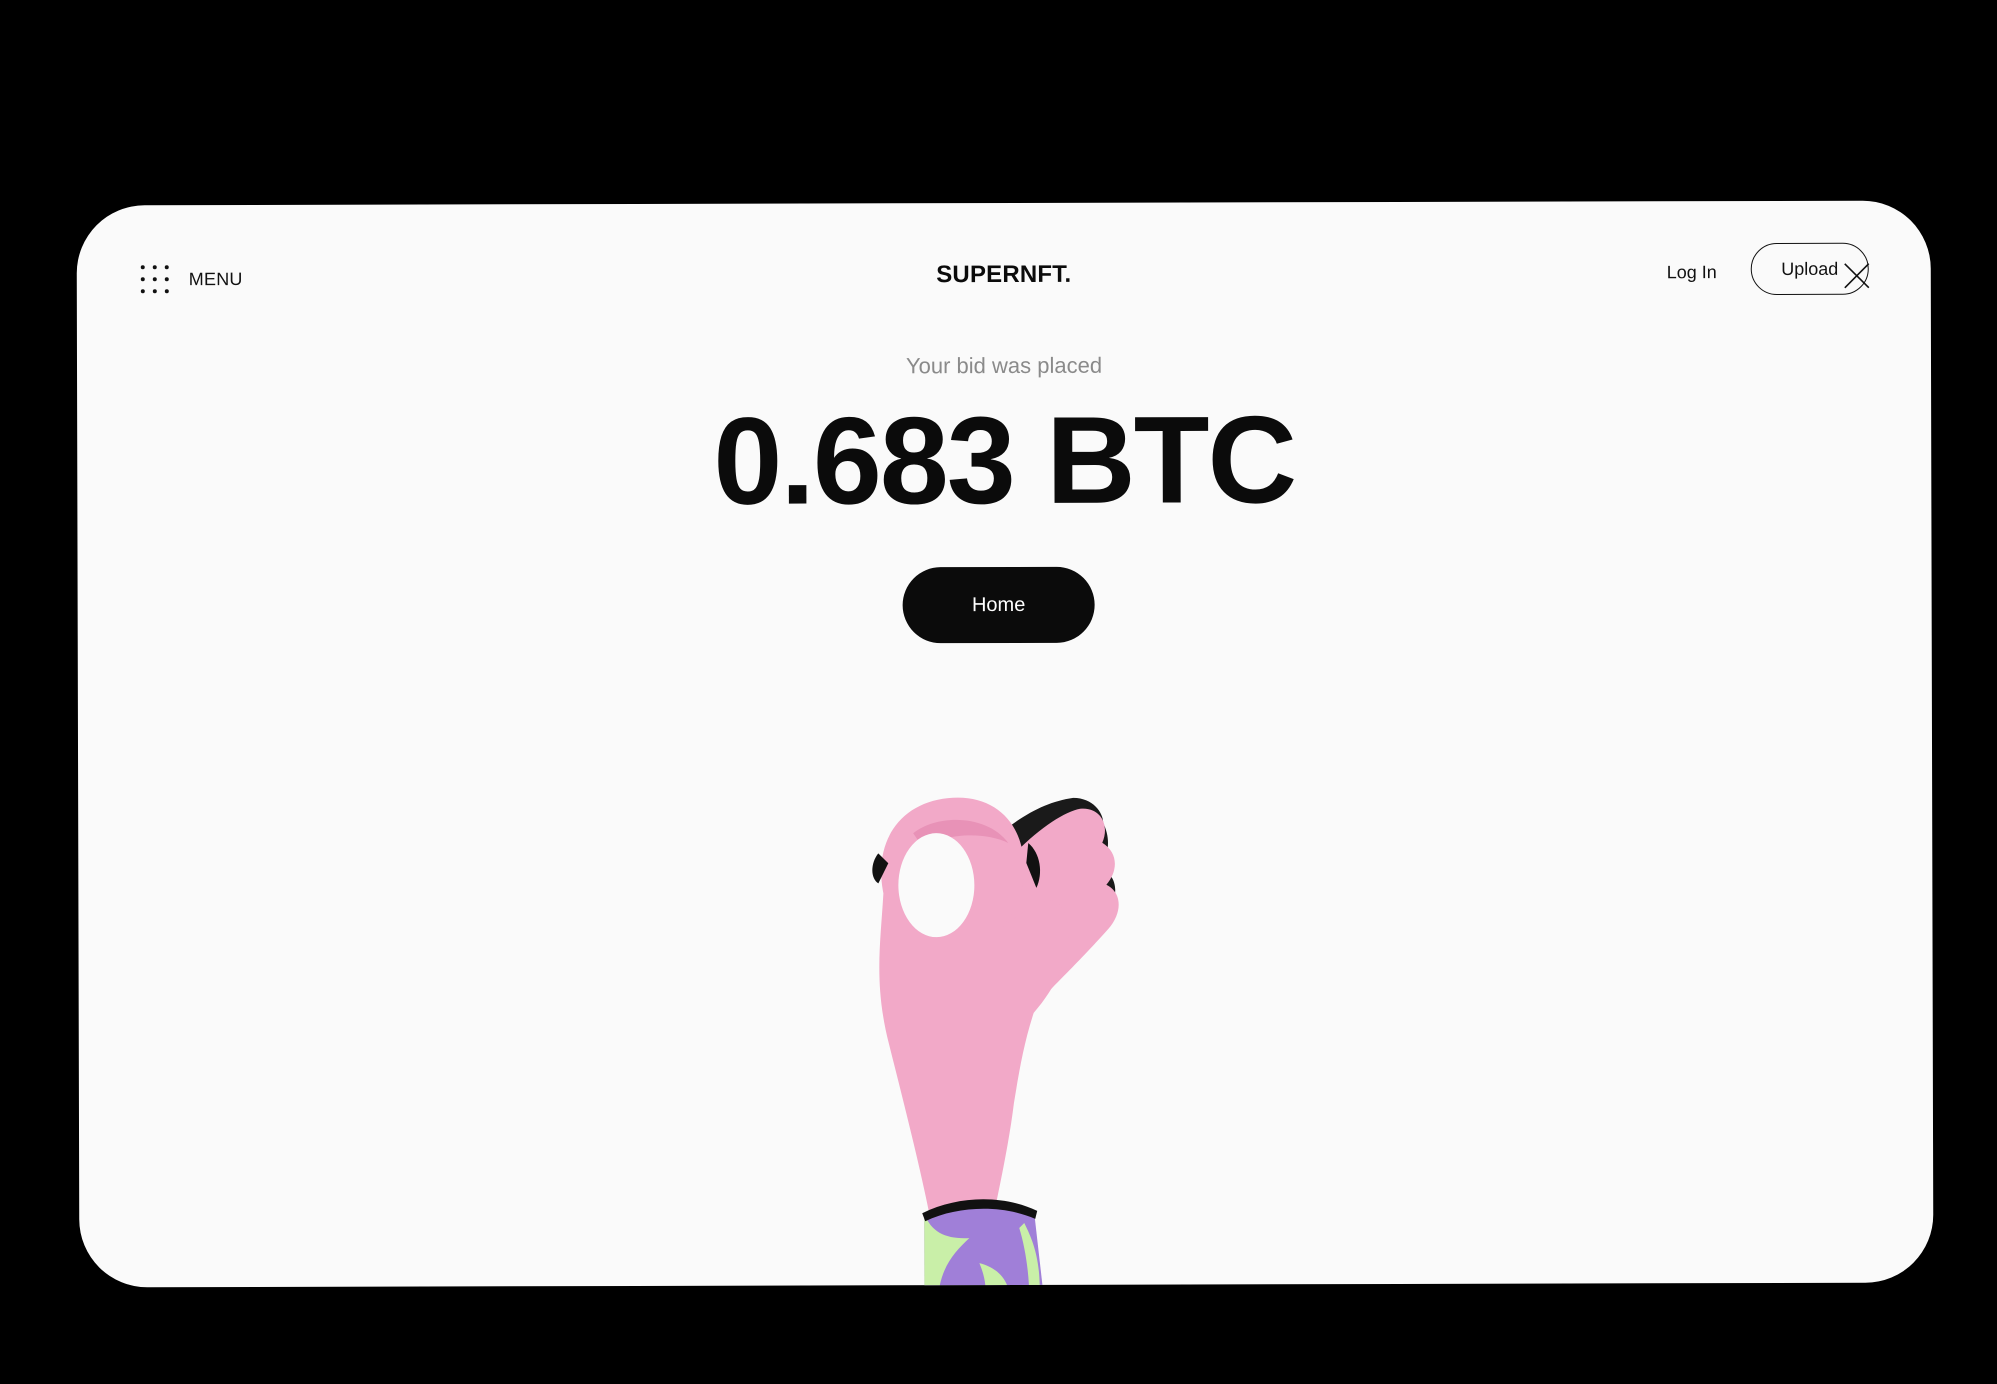 Image resolution: width=1997 pixels, height=1384 pixels. I want to click on home-button-label: Home, so click(998, 604).